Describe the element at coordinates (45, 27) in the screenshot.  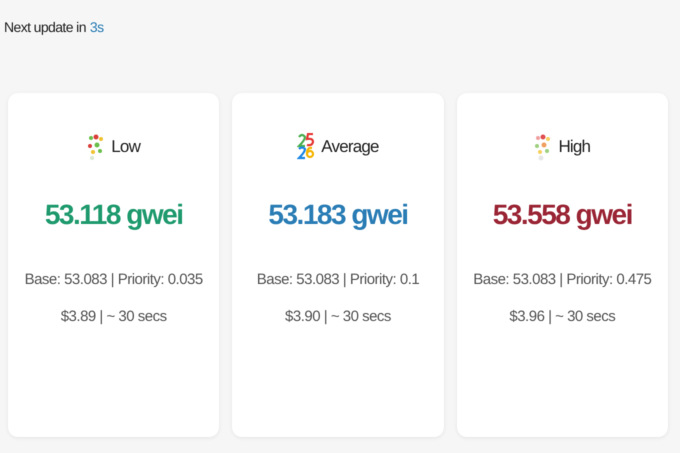
I see `update-label: Next update in` at that location.